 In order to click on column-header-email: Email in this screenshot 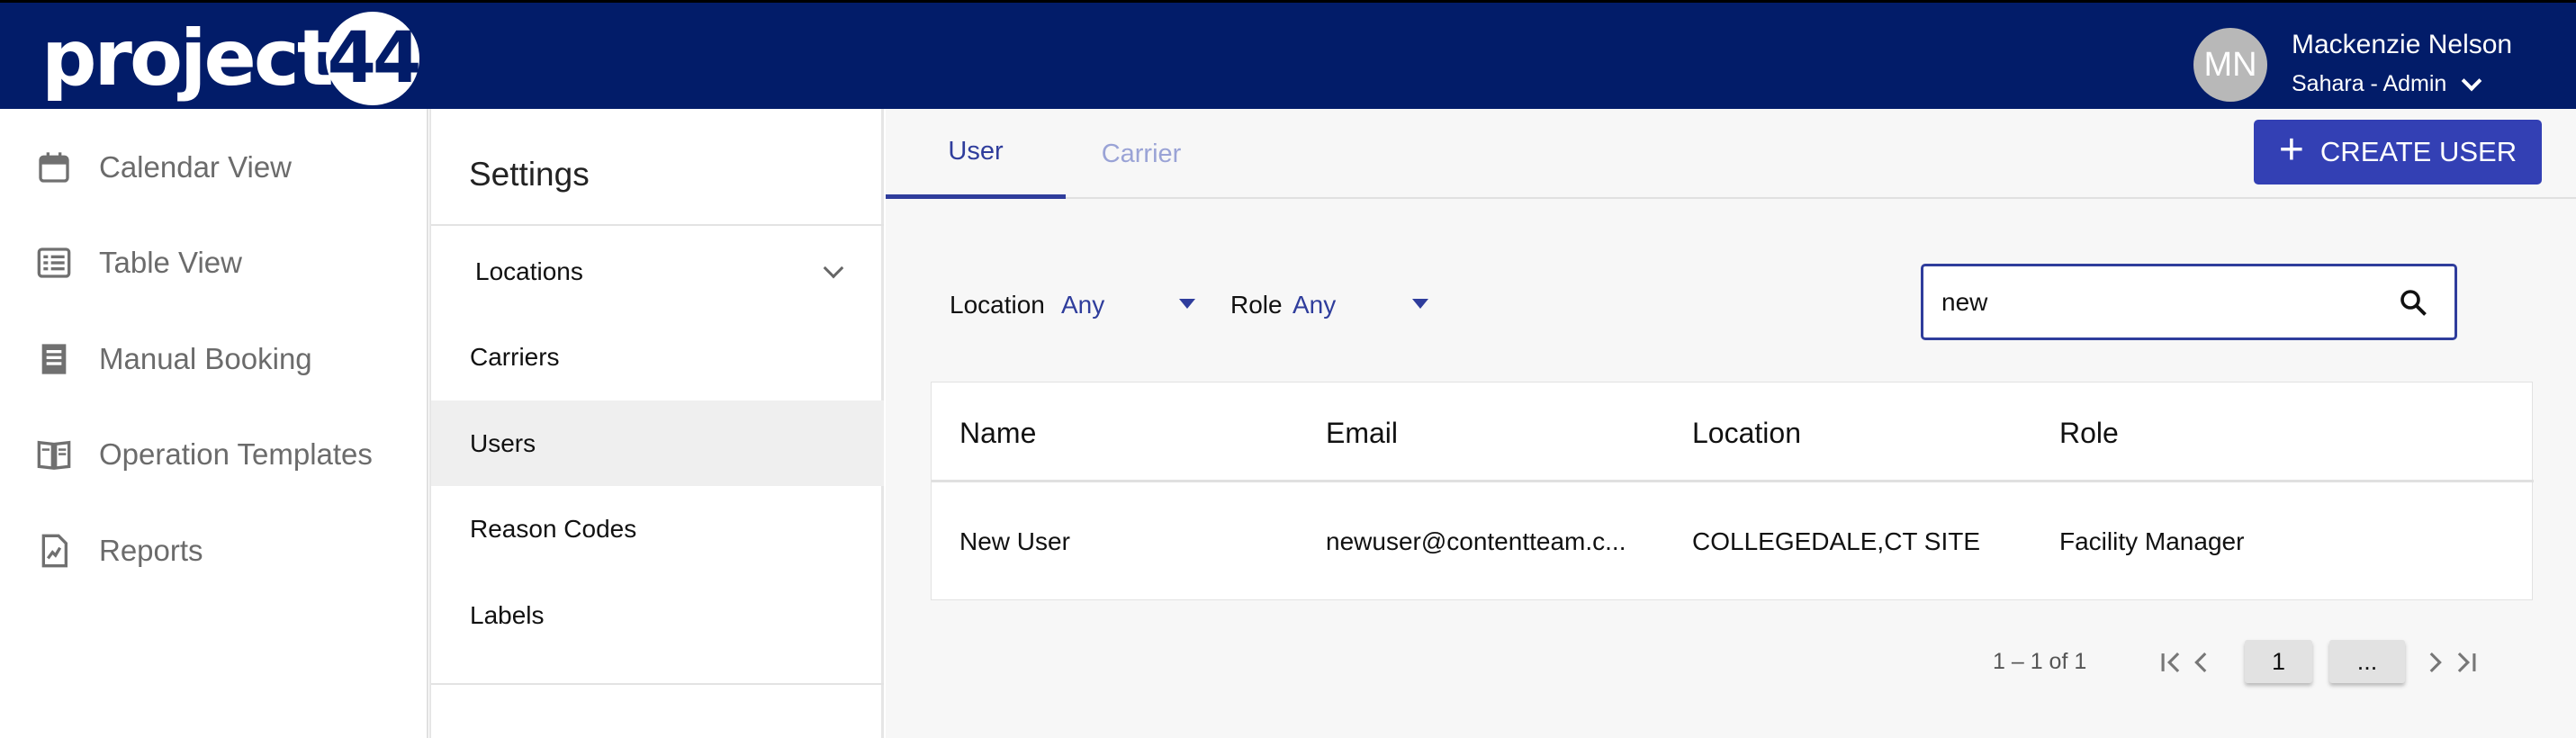, I will do `click(1362, 433)`.